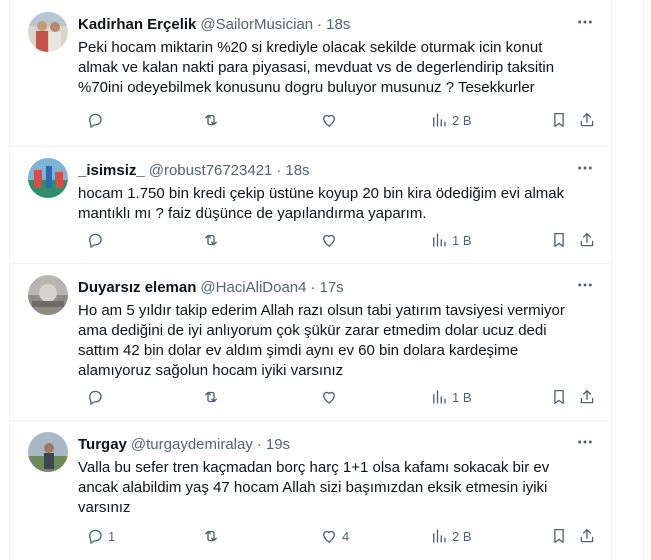  Describe the element at coordinates (336, 444) in the screenshot. I see `tweet-header: Turgay @turgaydemiralay · 19s` at that location.